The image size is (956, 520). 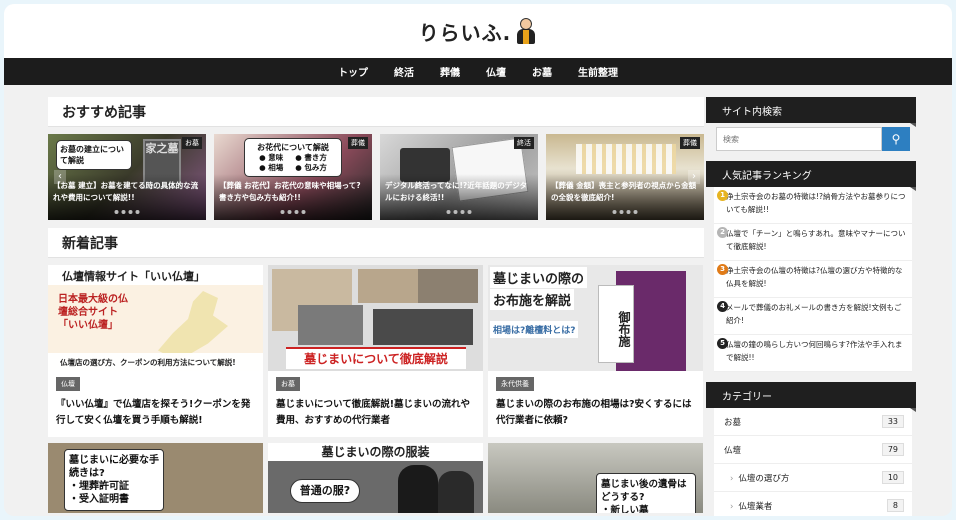 I want to click on thumb-text: 墓じまいに必要な手続きは?, so click(x=114, y=467).